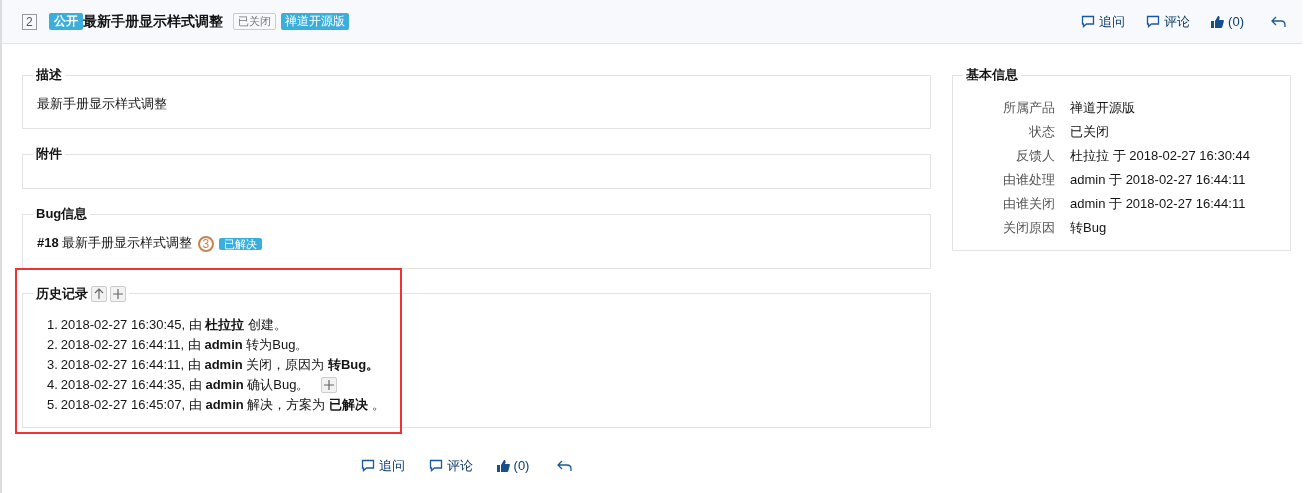  Describe the element at coordinates (52, 344) in the screenshot. I see `entry-number: 2.` at that location.